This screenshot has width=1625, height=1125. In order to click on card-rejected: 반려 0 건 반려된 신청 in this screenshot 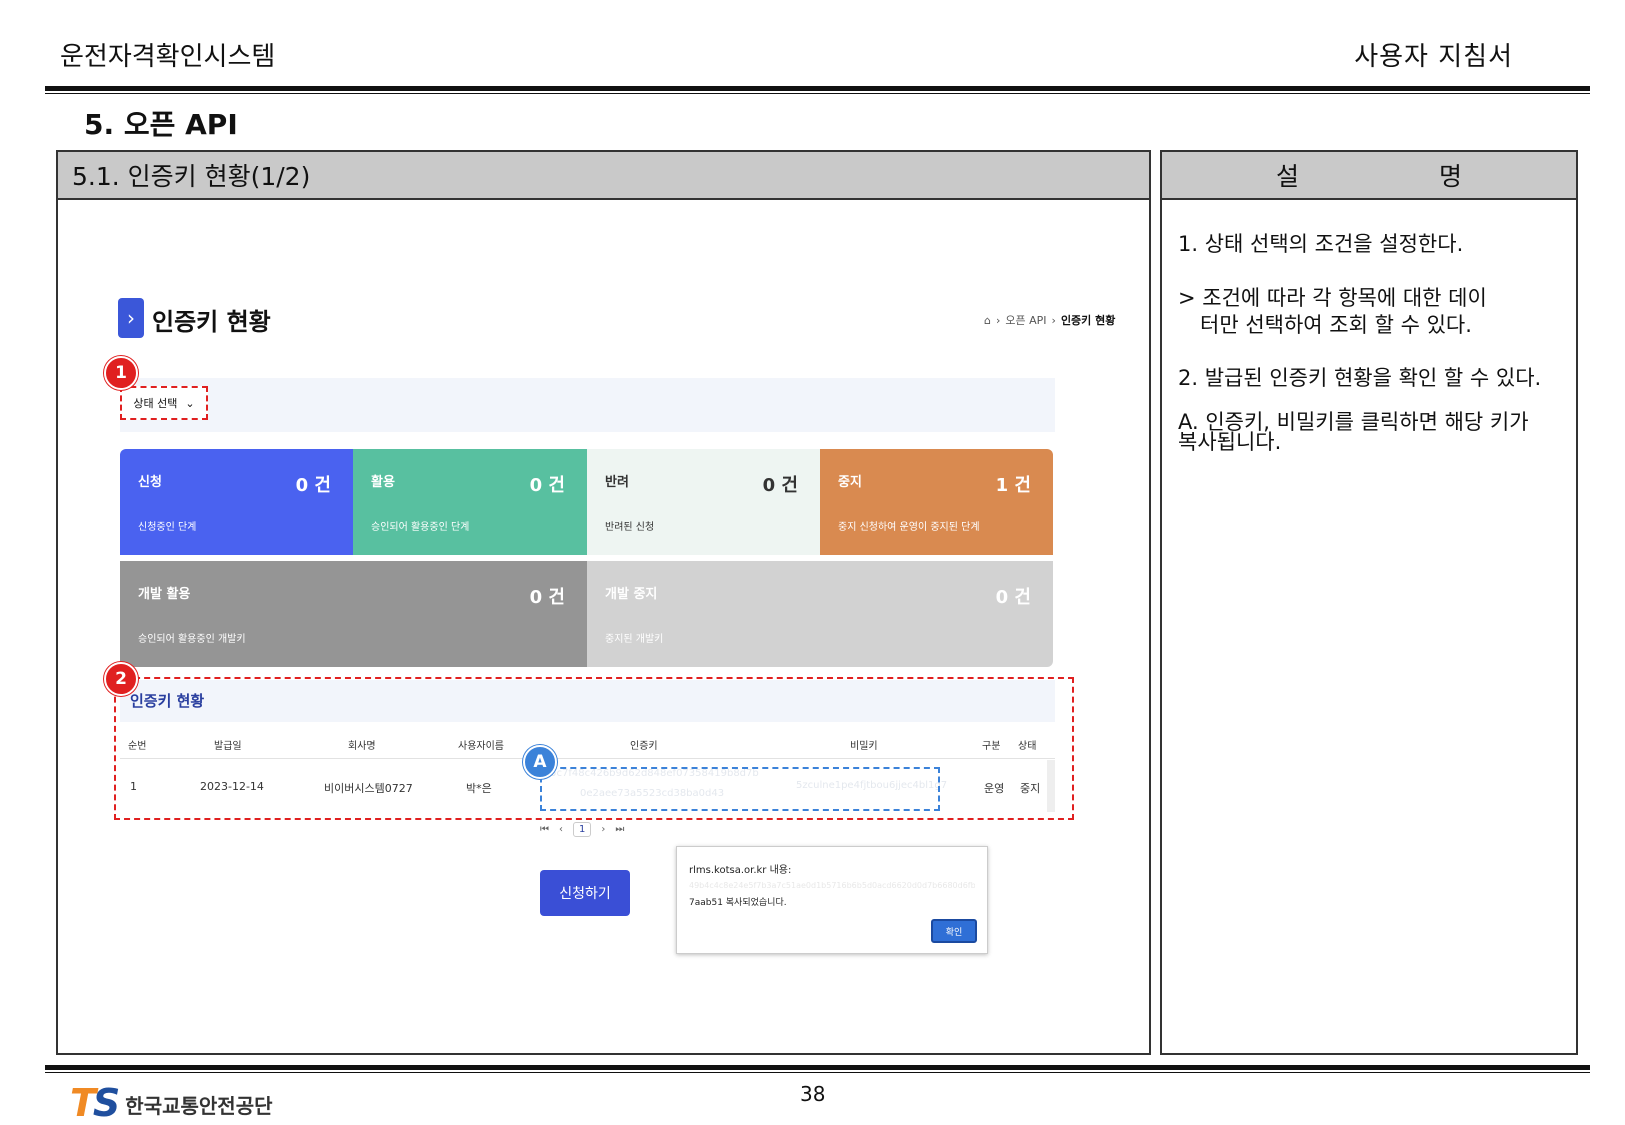, I will do `click(703, 502)`.